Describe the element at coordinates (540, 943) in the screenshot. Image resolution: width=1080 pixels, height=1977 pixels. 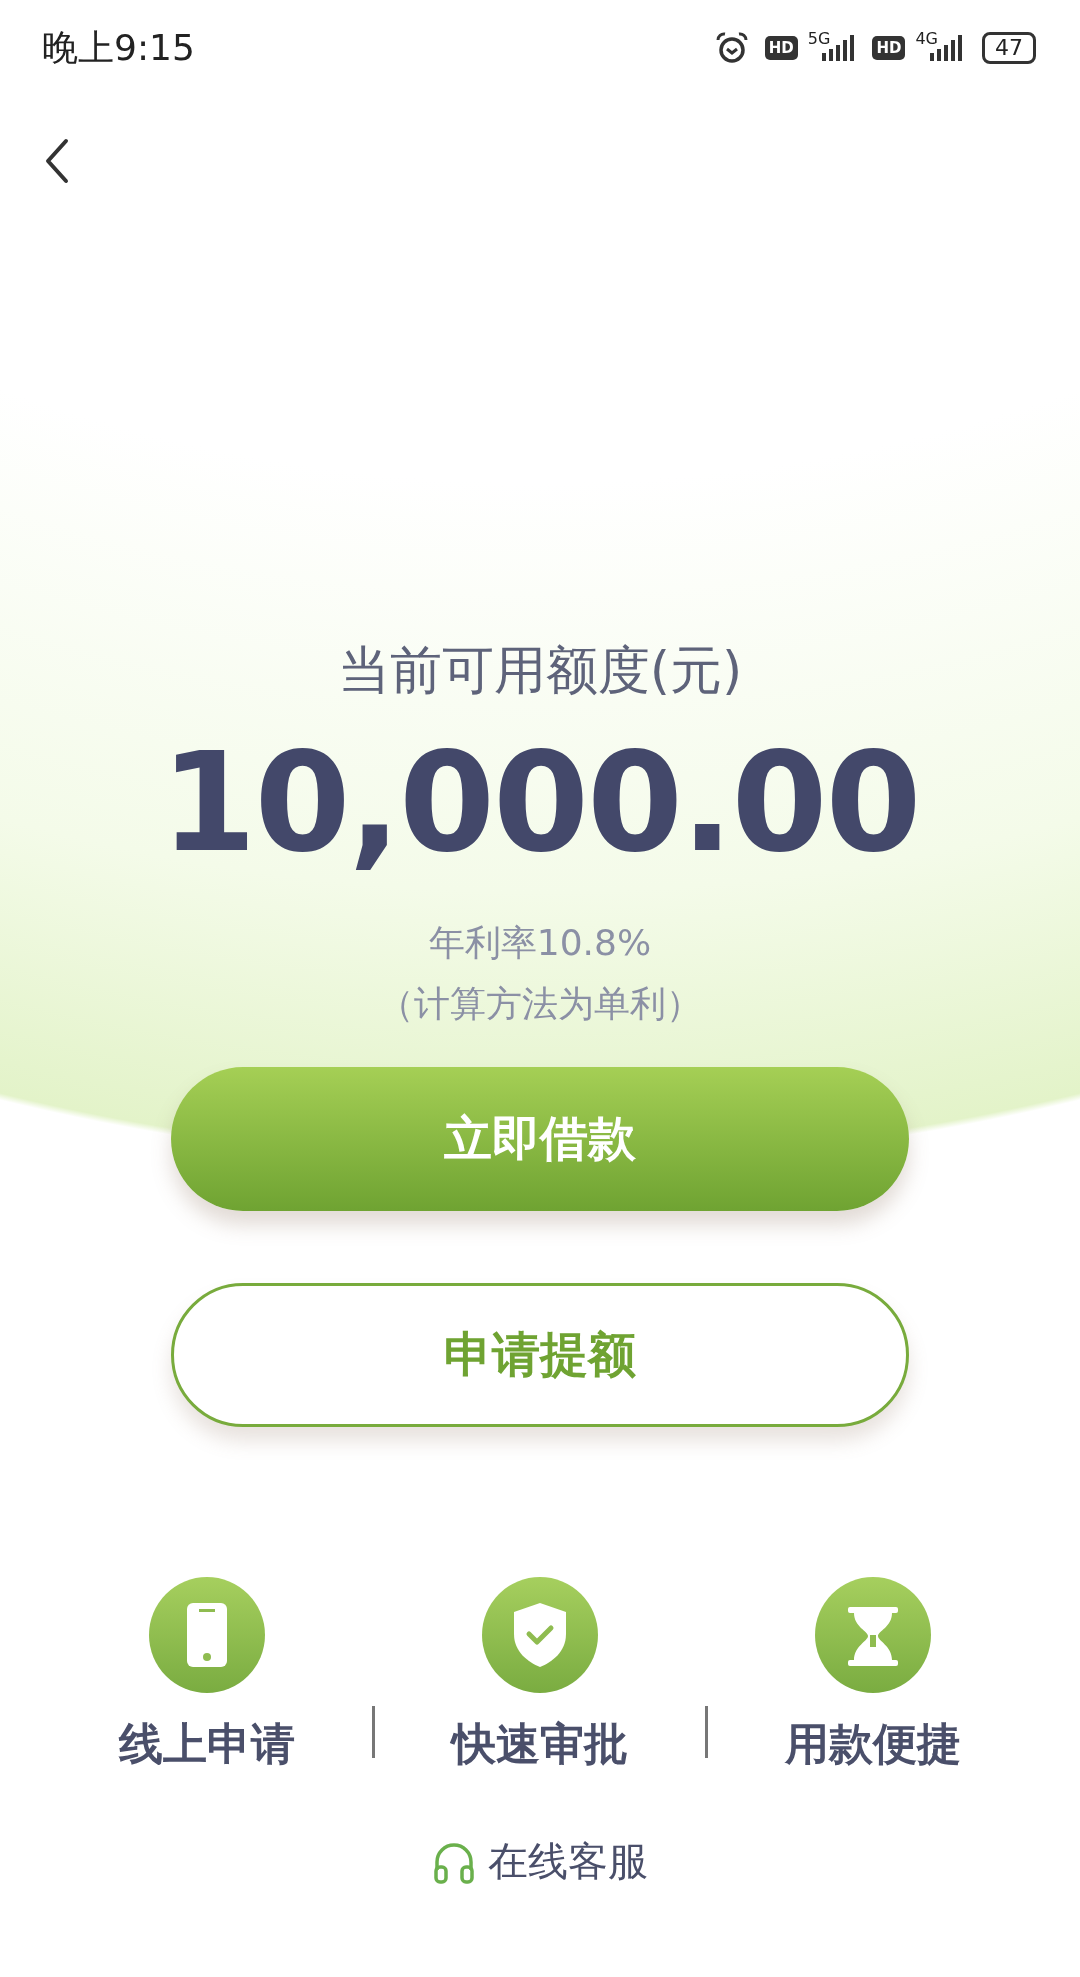
I see `interest-rate: 年利率10.8%` at that location.